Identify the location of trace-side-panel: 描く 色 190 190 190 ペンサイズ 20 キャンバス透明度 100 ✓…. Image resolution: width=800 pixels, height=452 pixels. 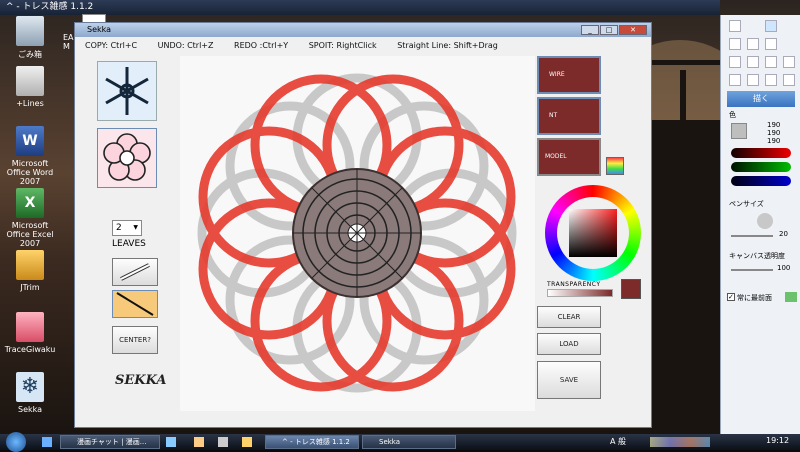
(760, 224).